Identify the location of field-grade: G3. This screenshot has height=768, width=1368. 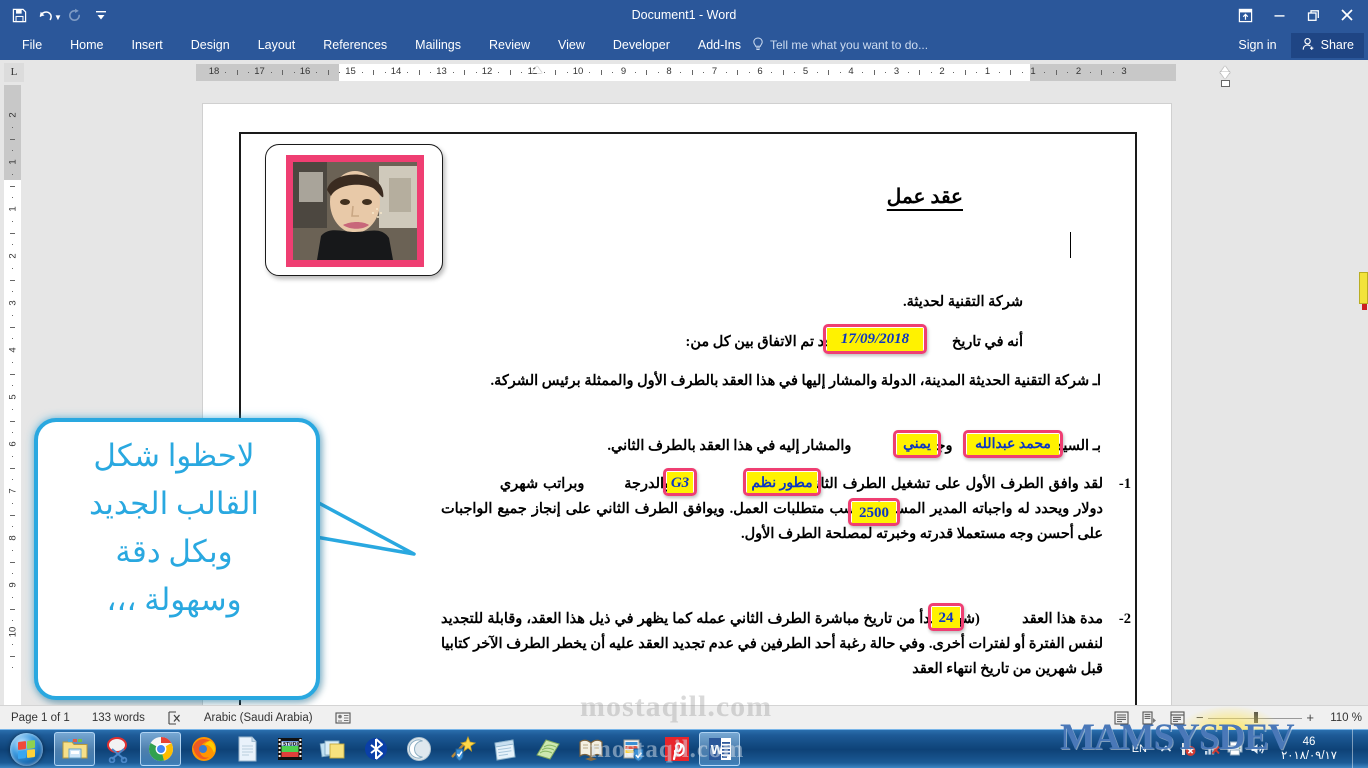
(680, 483).